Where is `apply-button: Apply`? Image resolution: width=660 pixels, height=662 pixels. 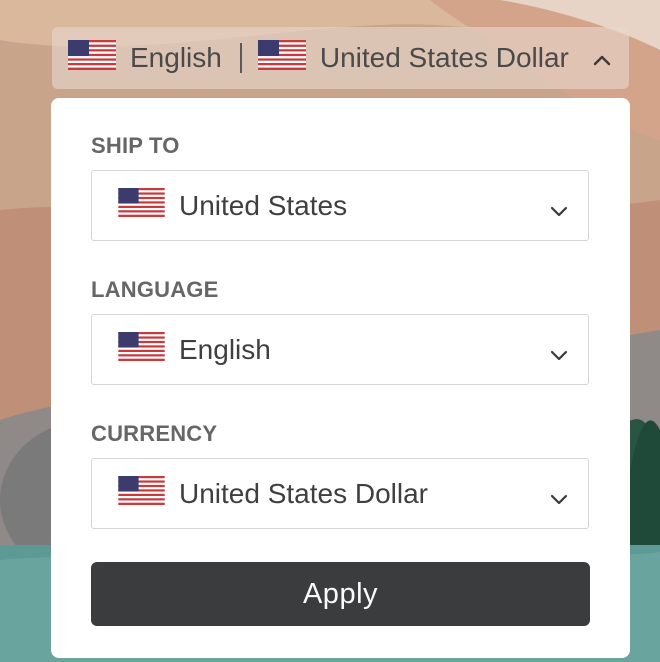 apply-button: Apply is located at coordinates (340, 594).